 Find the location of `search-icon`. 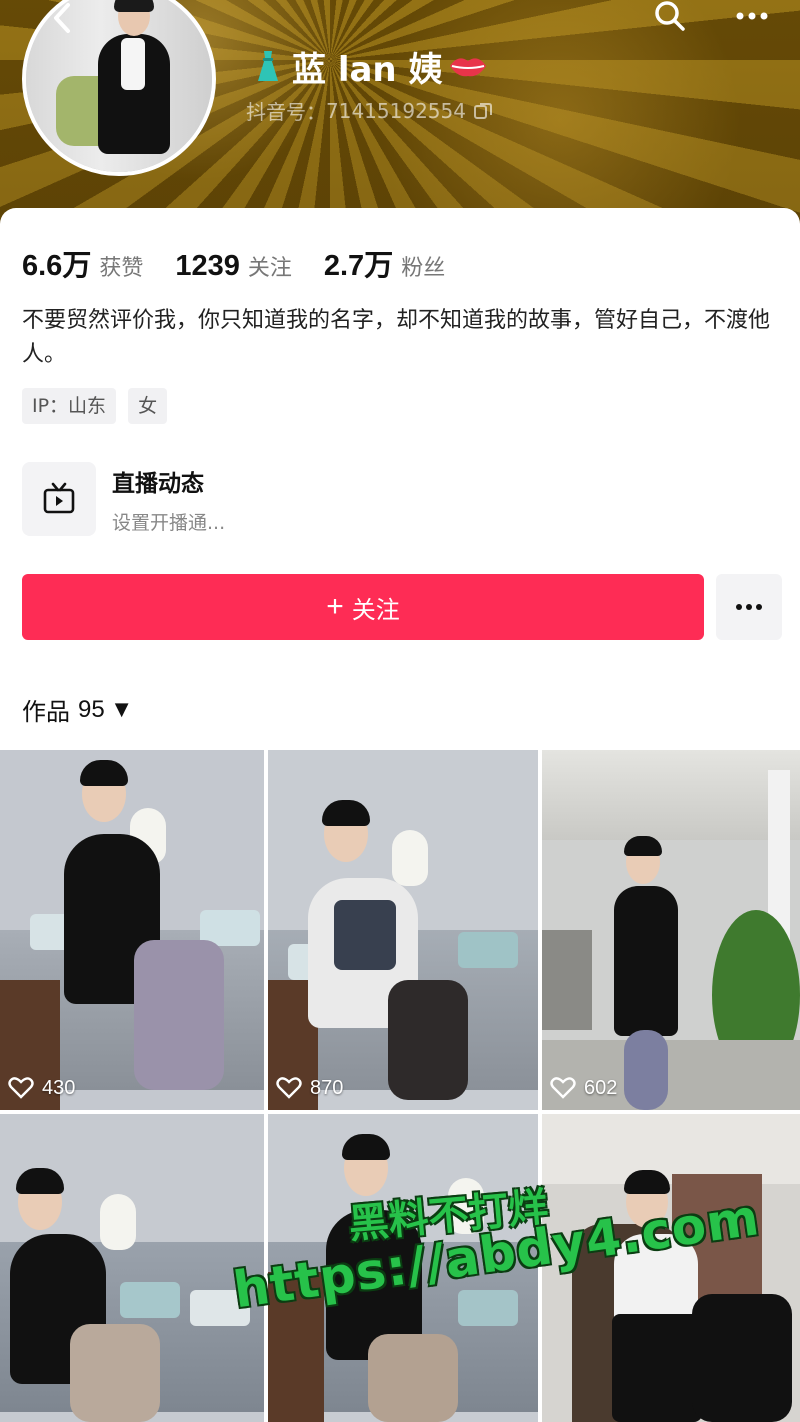

search-icon is located at coordinates (670, 16).